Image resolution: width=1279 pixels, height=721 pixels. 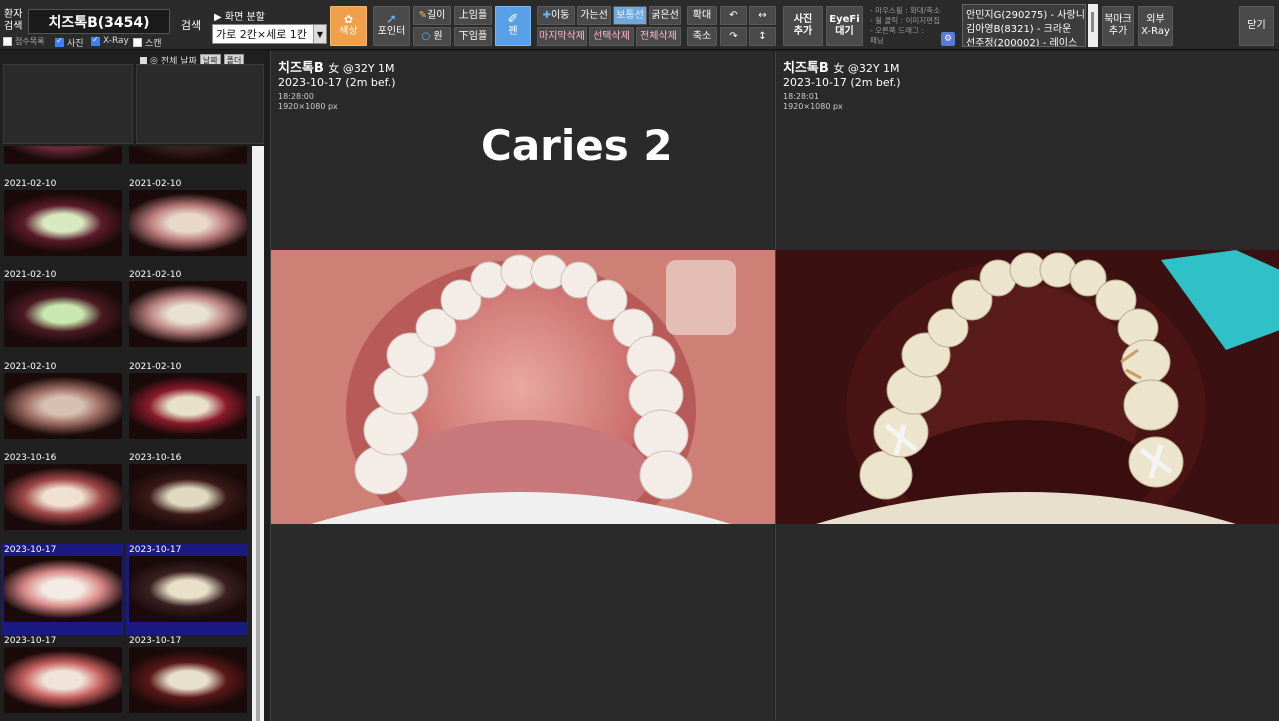 I want to click on flip-horizontal-button: ↔, so click(x=762, y=15).